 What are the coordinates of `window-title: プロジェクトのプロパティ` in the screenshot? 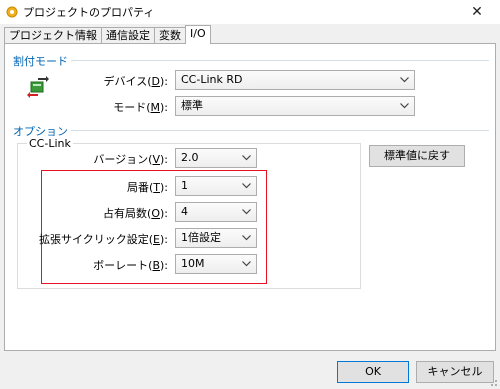 It's located at (89, 12).